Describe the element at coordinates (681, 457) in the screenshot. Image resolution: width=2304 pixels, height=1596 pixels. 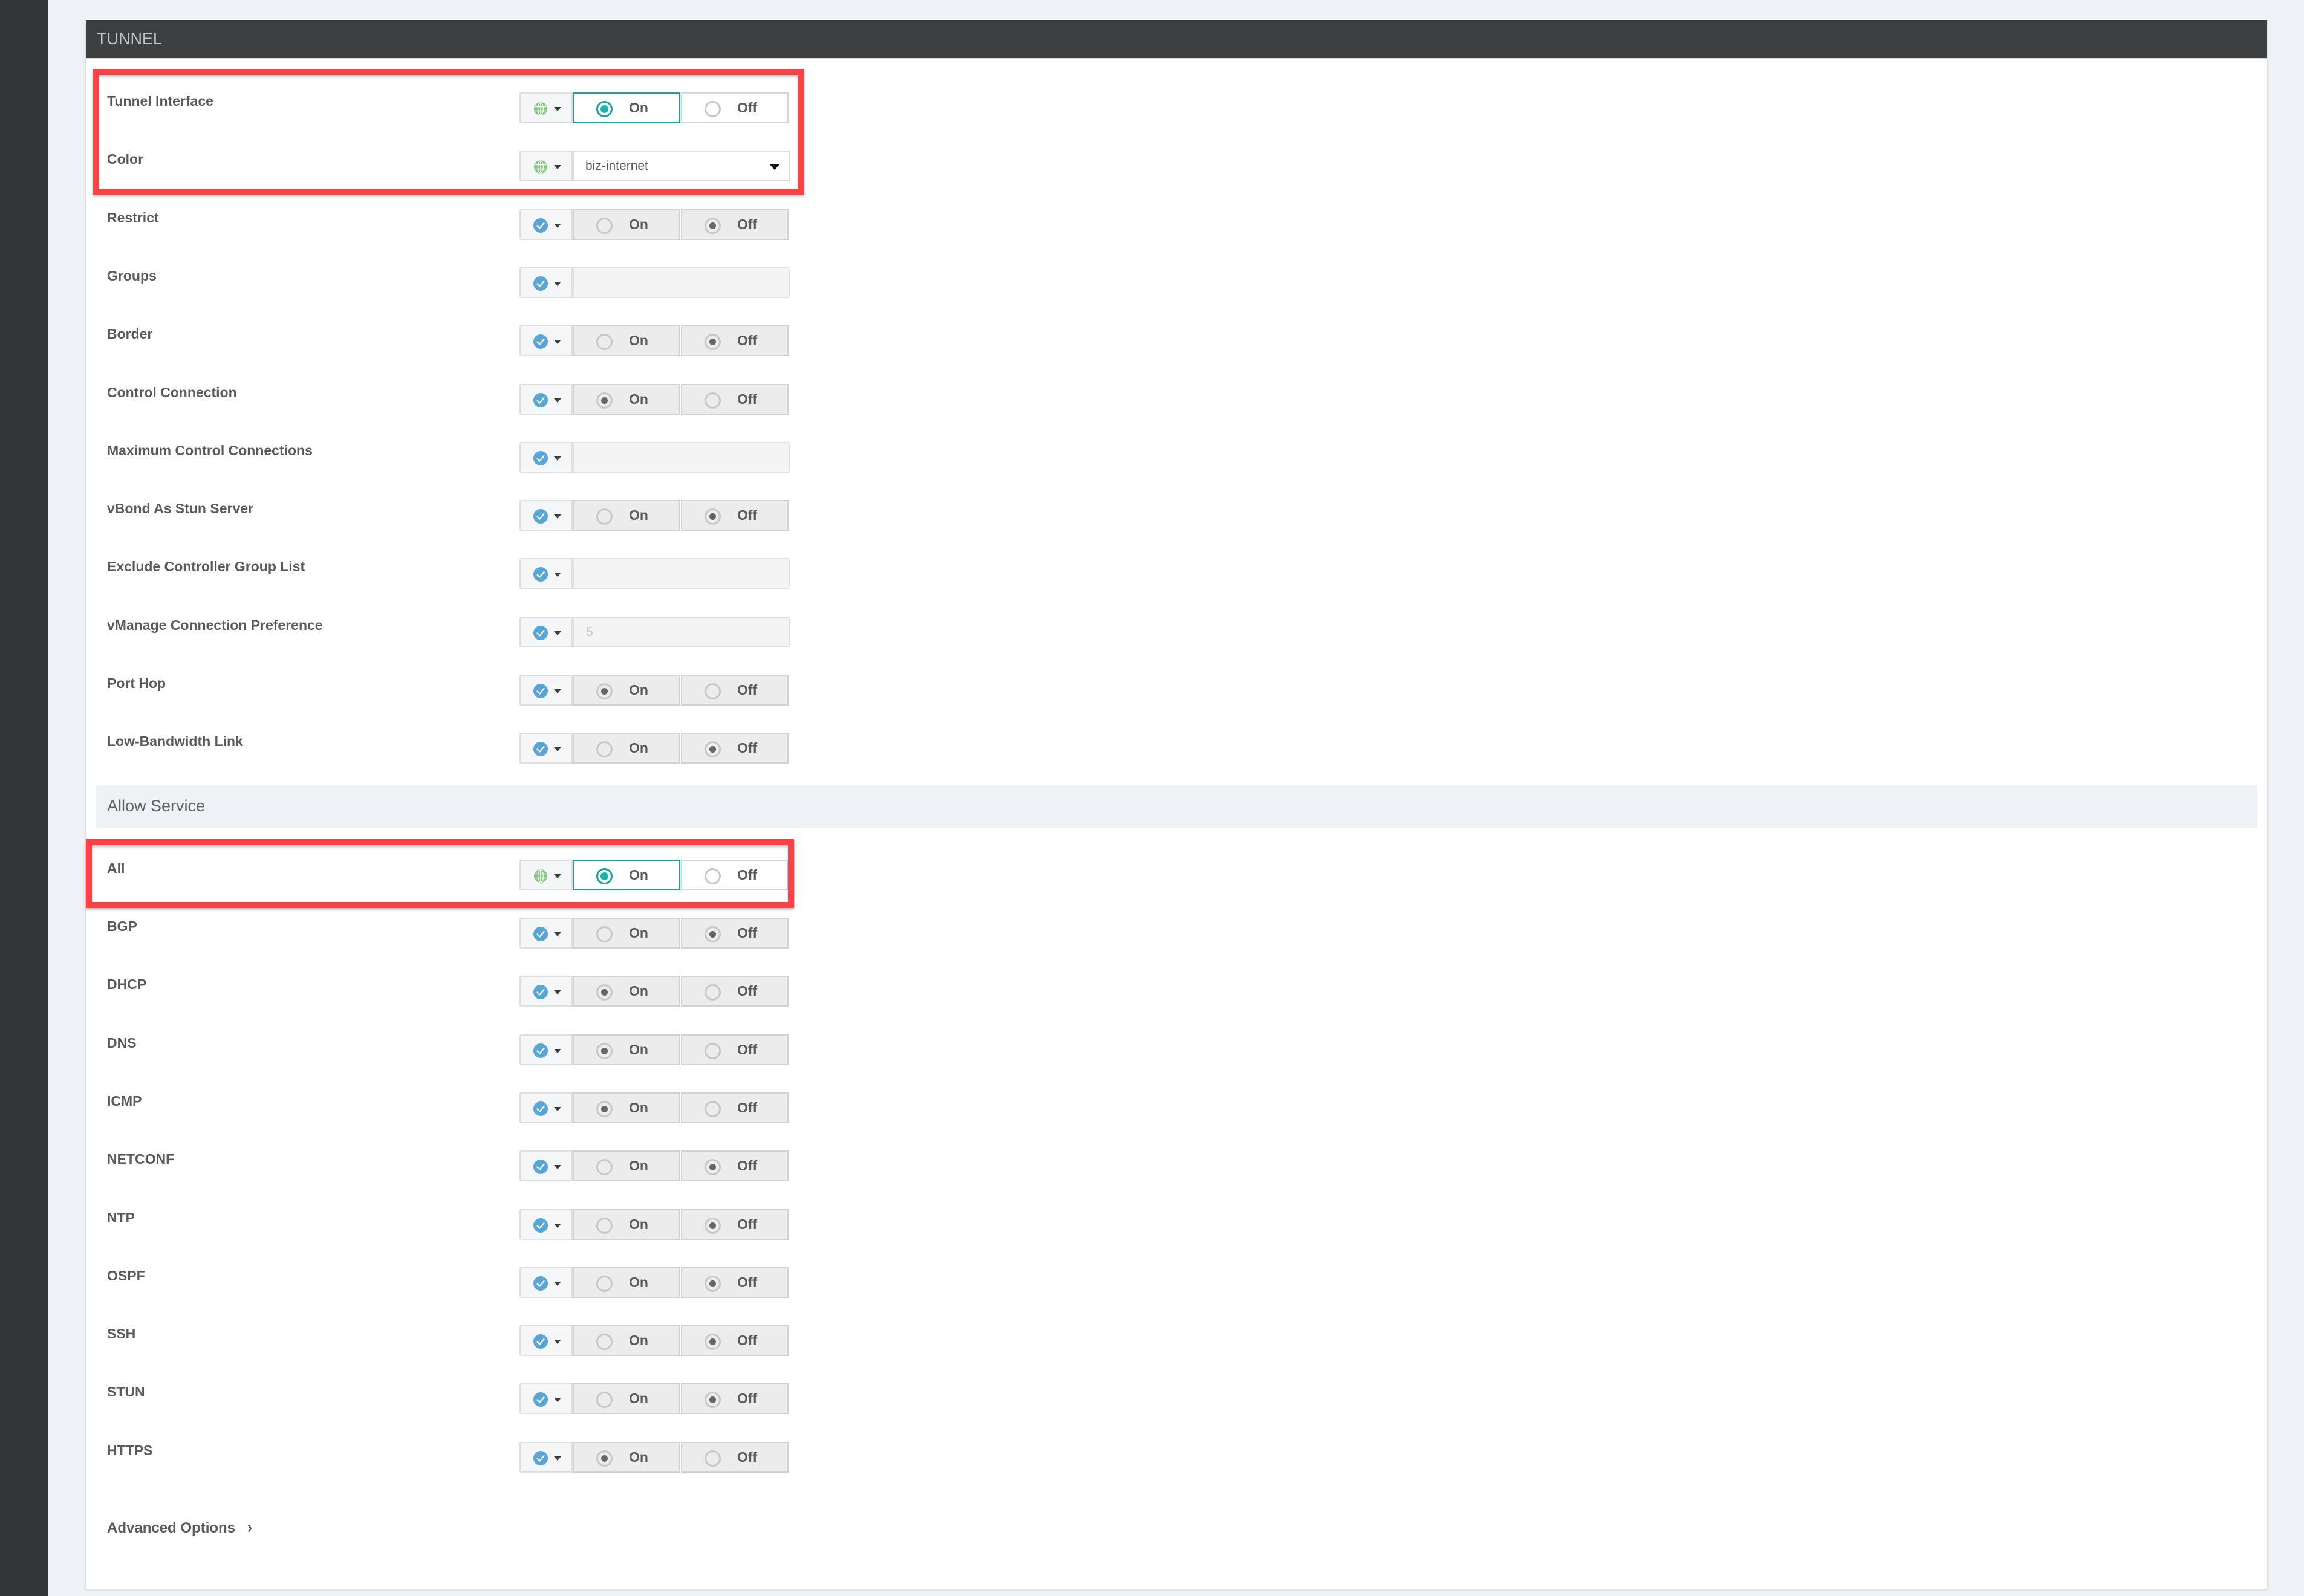
I see `maximum-control-connections-input` at that location.